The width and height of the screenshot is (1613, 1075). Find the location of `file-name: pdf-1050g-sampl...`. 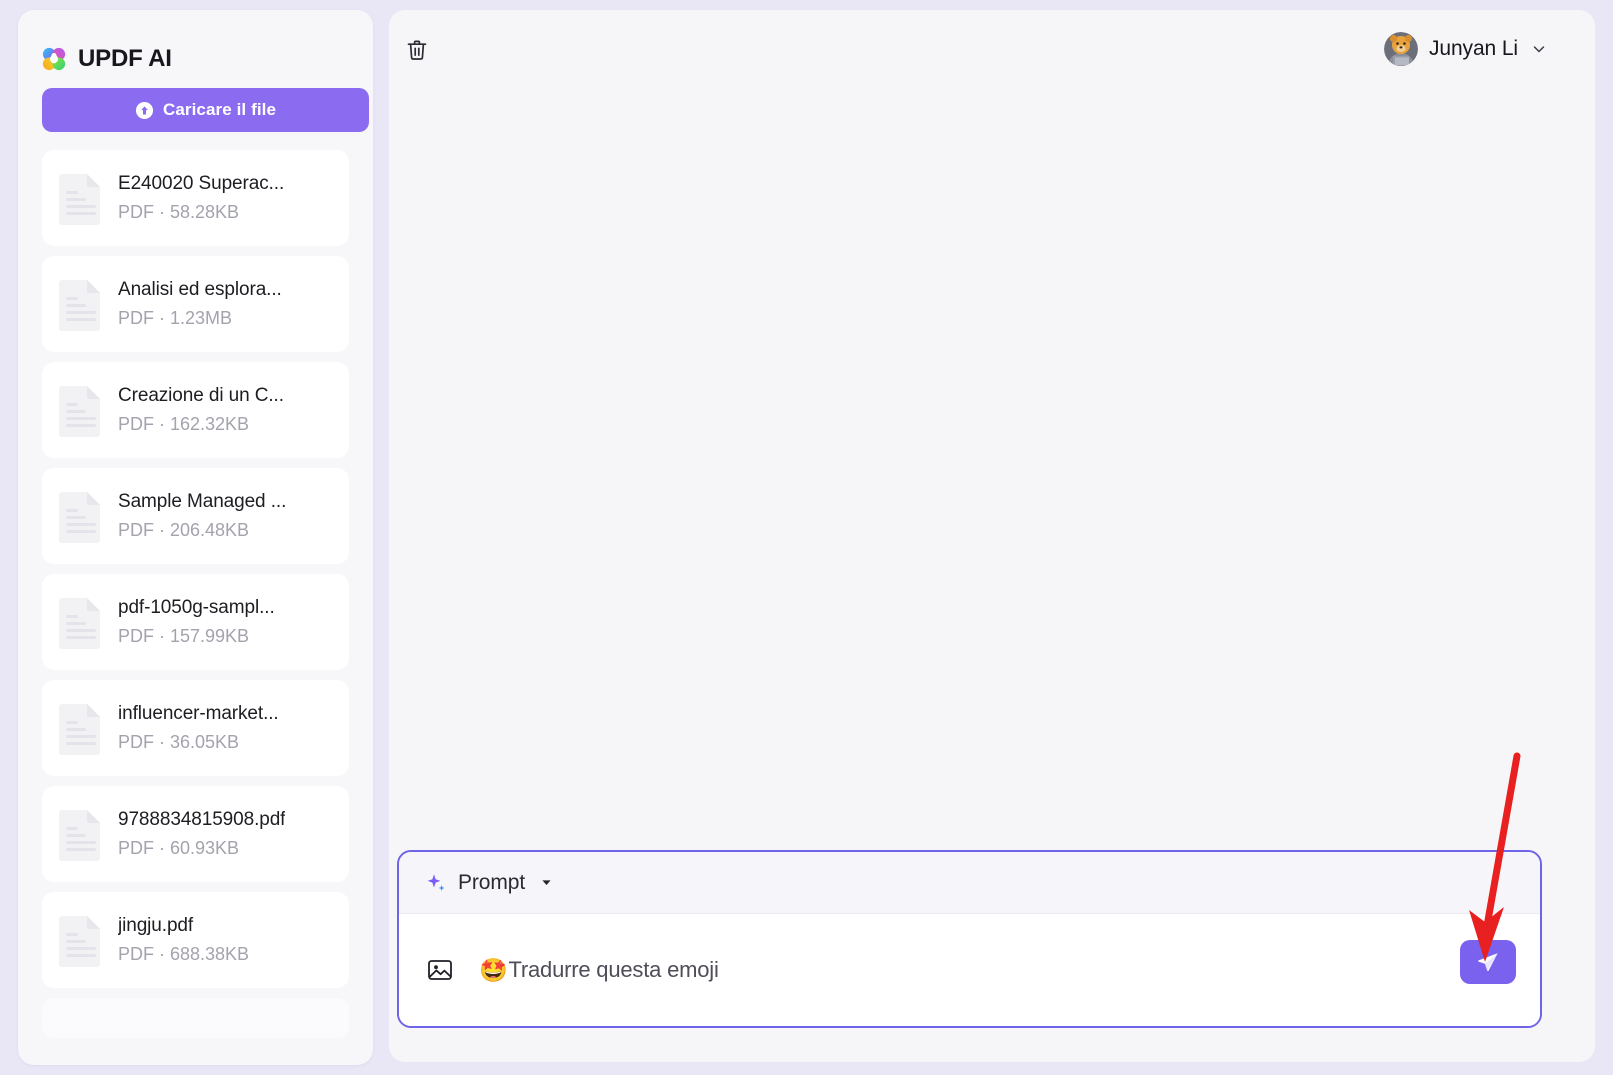

file-name: pdf-1050g-sampl... is located at coordinates (196, 607).